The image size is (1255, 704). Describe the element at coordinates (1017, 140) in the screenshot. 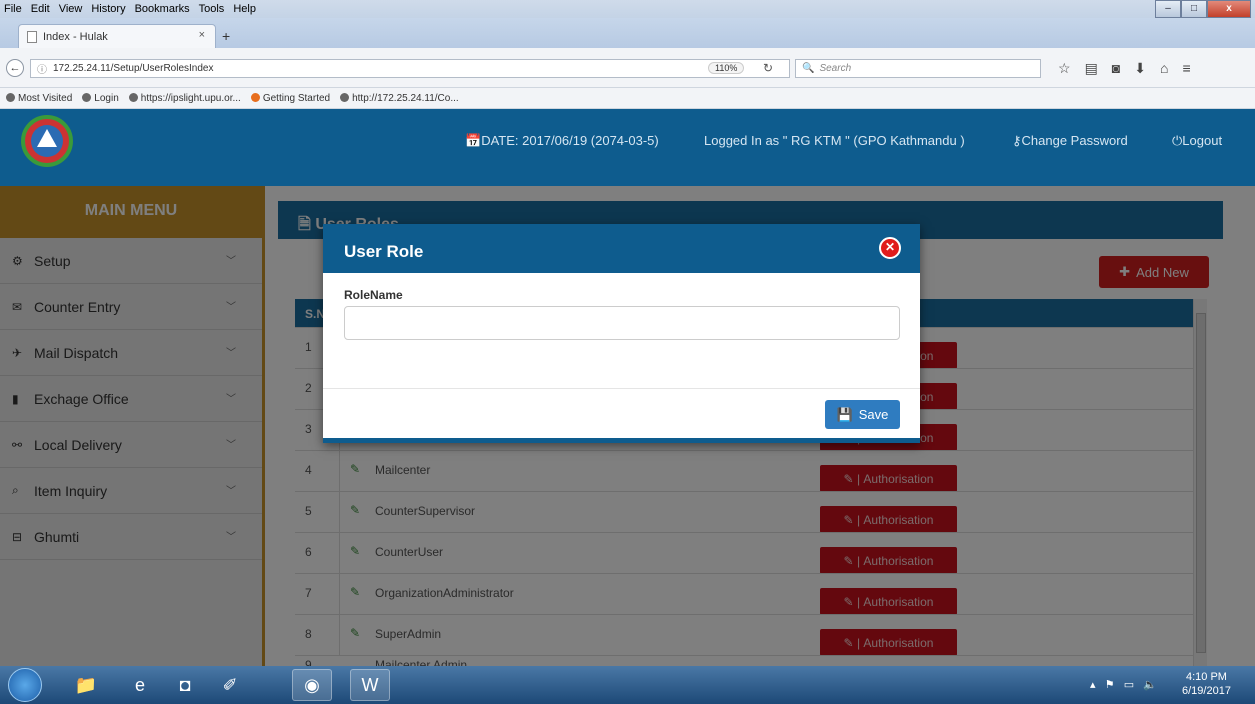

I see `key-icon: ⚷` at that location.